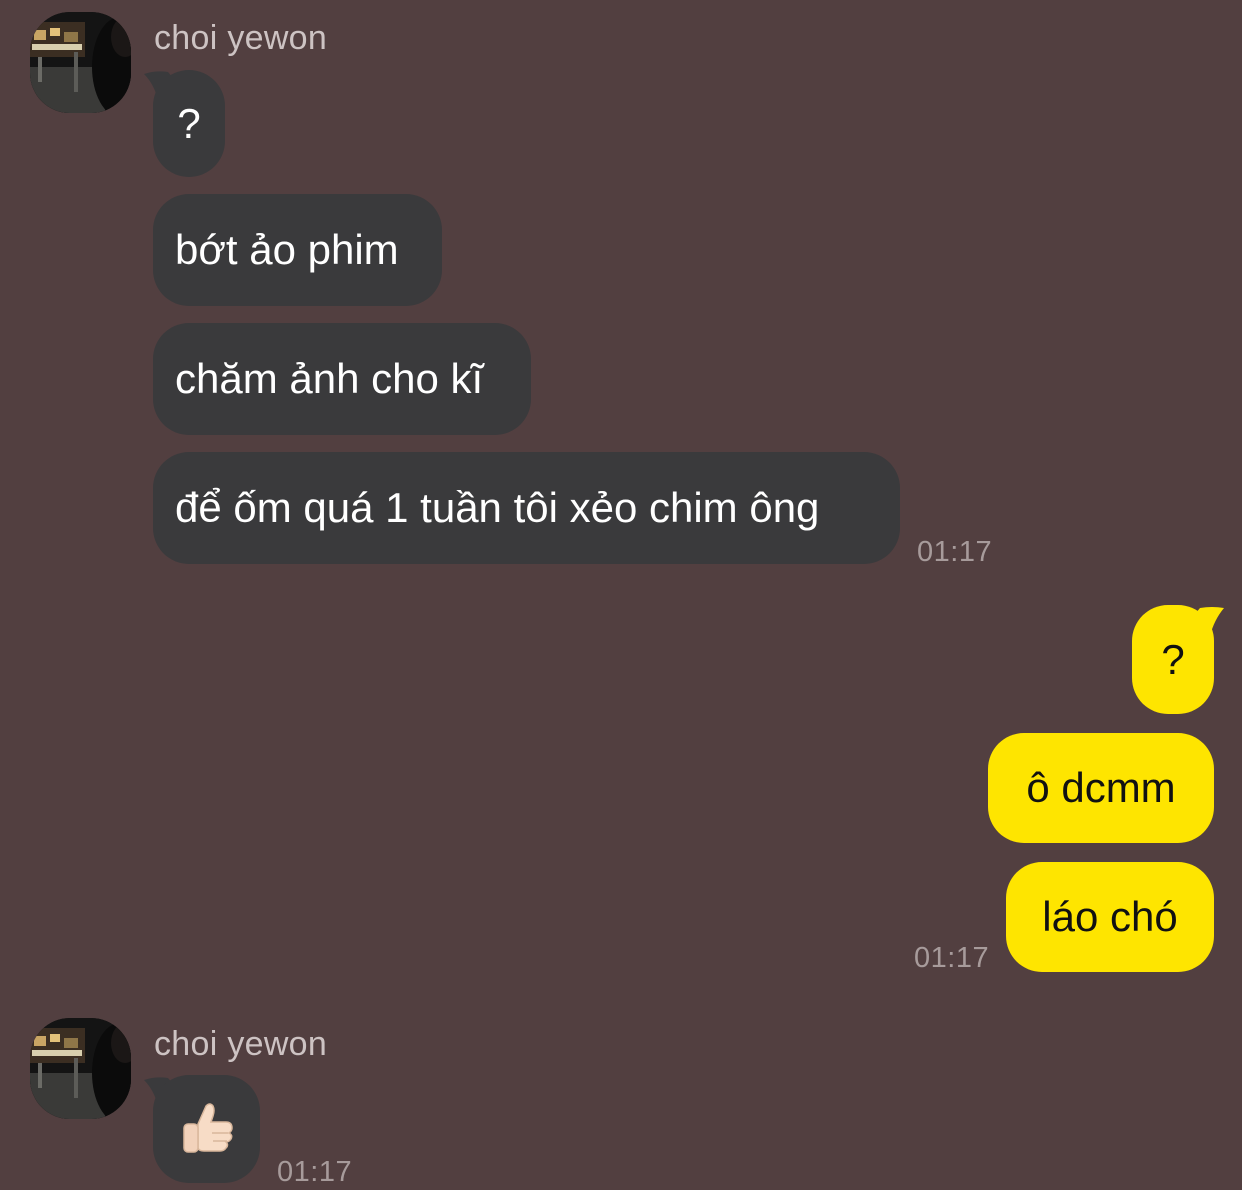  I want to click on message-bubble: láo chó, so click(1110, 917).